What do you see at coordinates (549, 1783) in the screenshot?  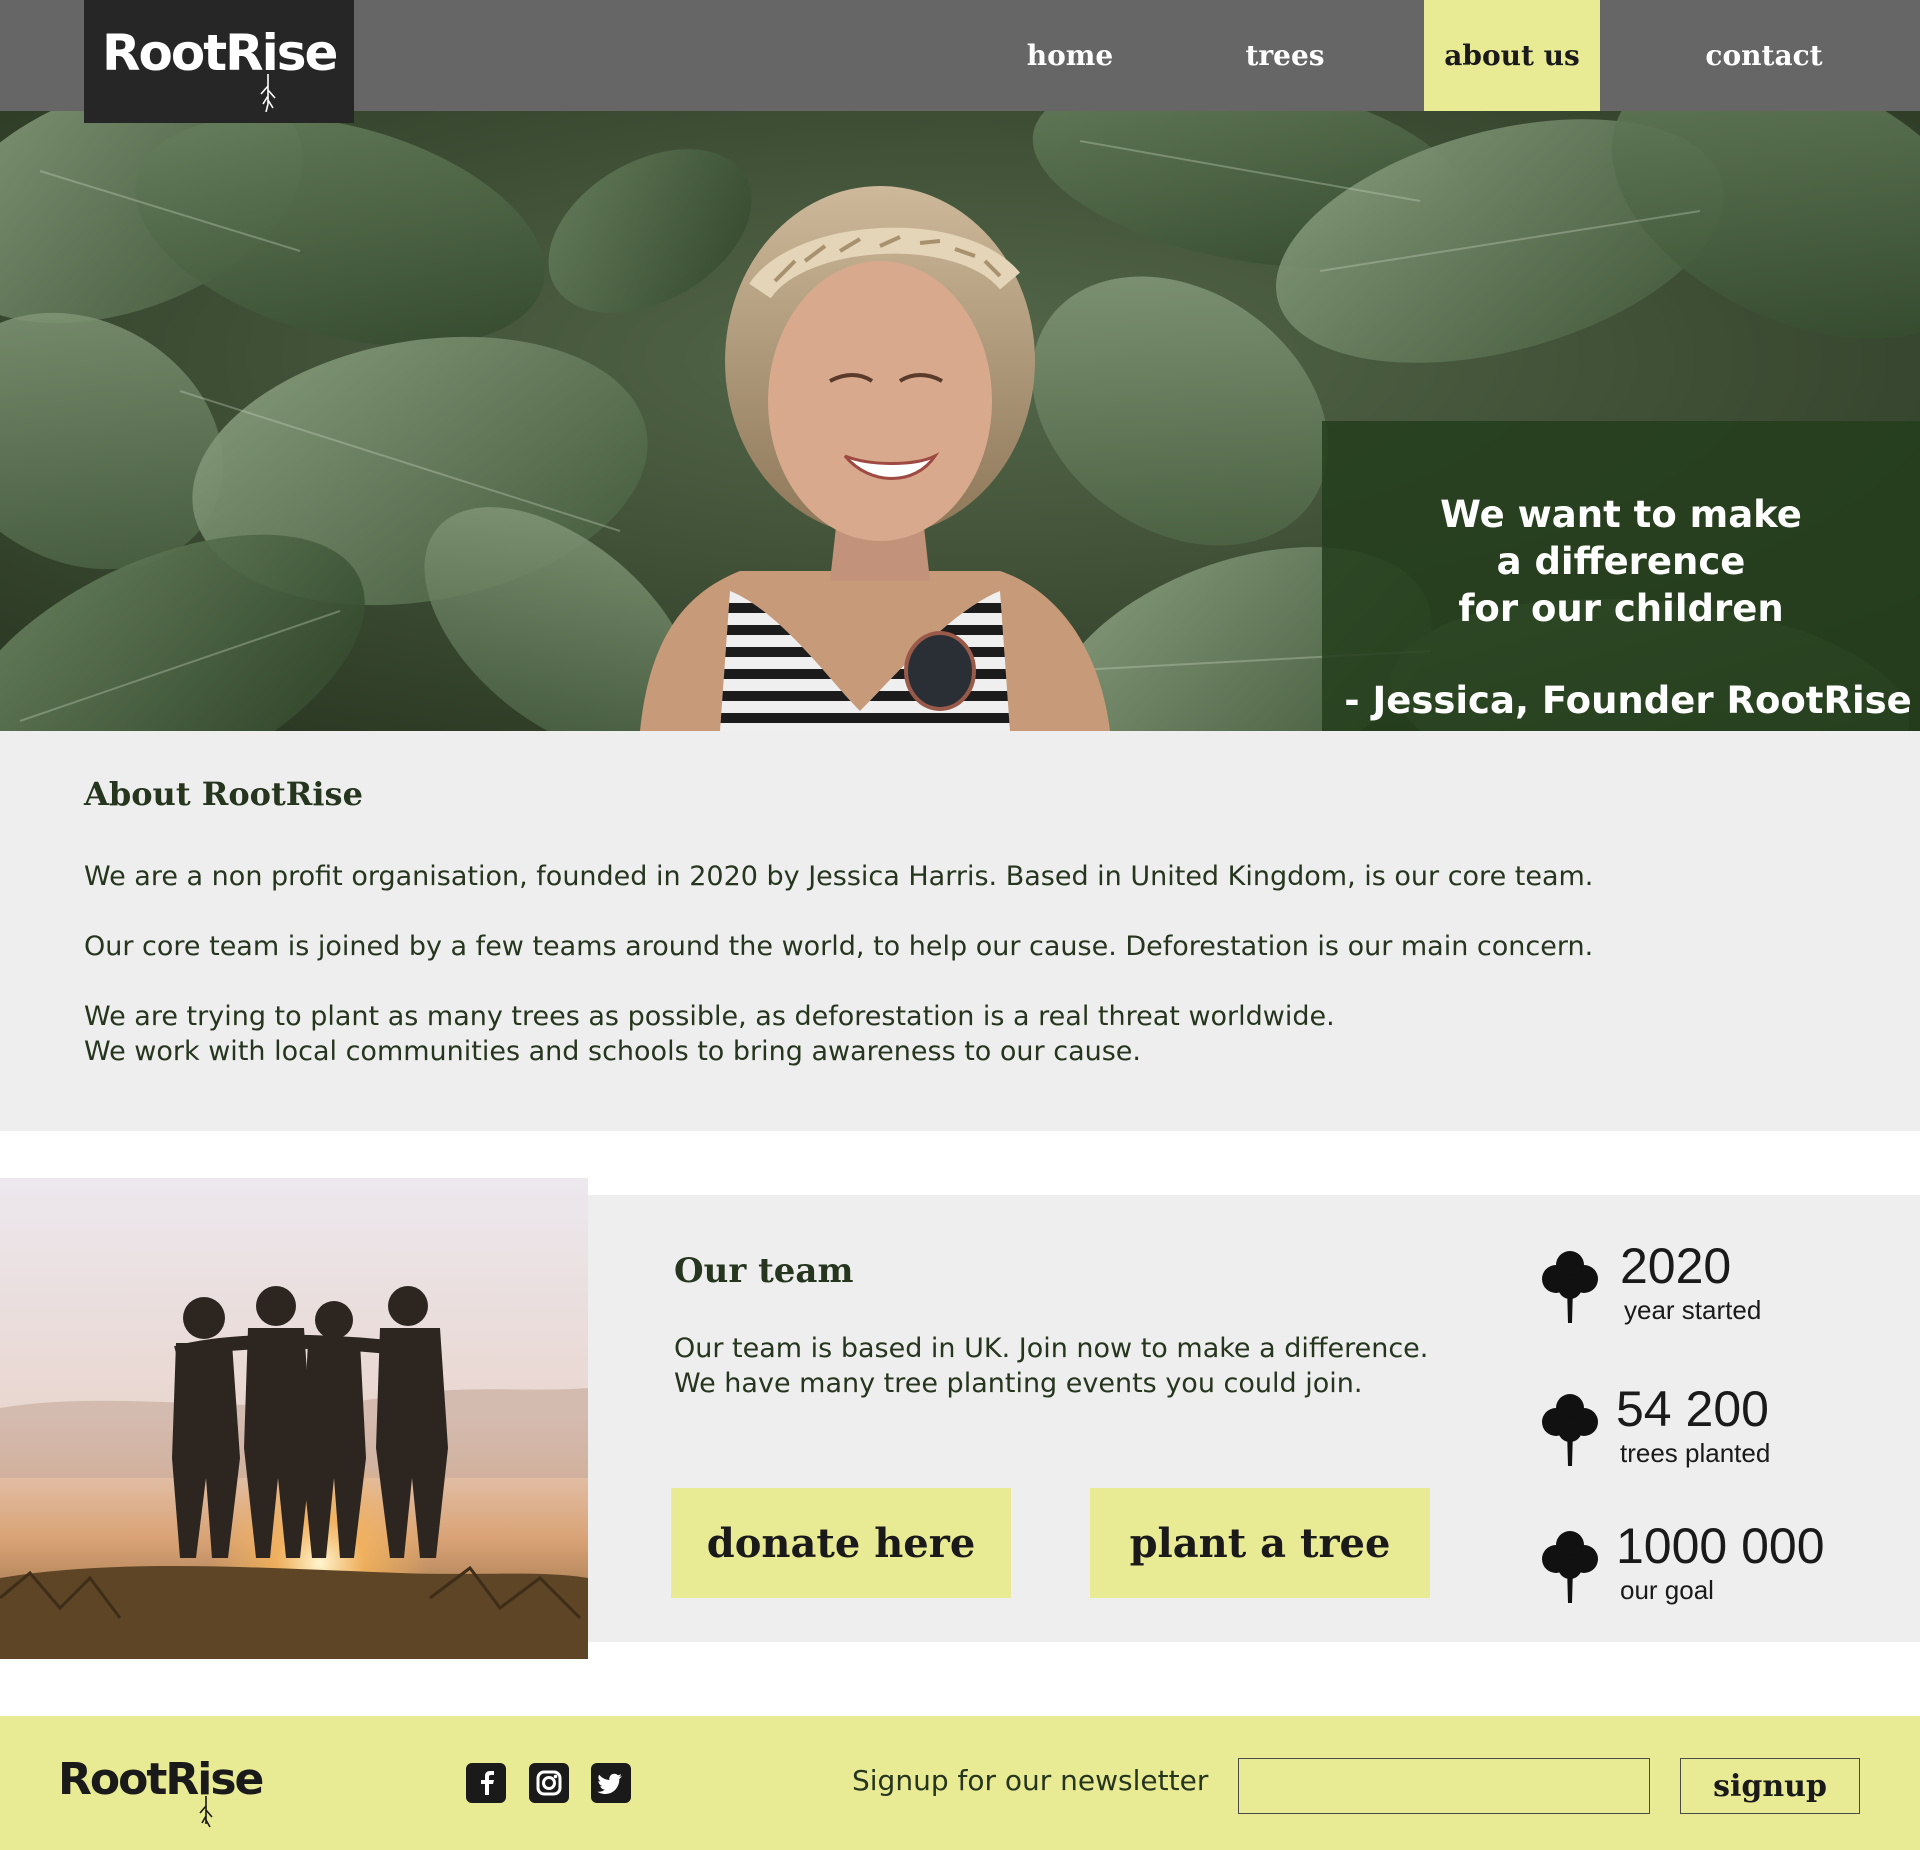 I see `instagram-icon` at bounding box center [549, 1783].